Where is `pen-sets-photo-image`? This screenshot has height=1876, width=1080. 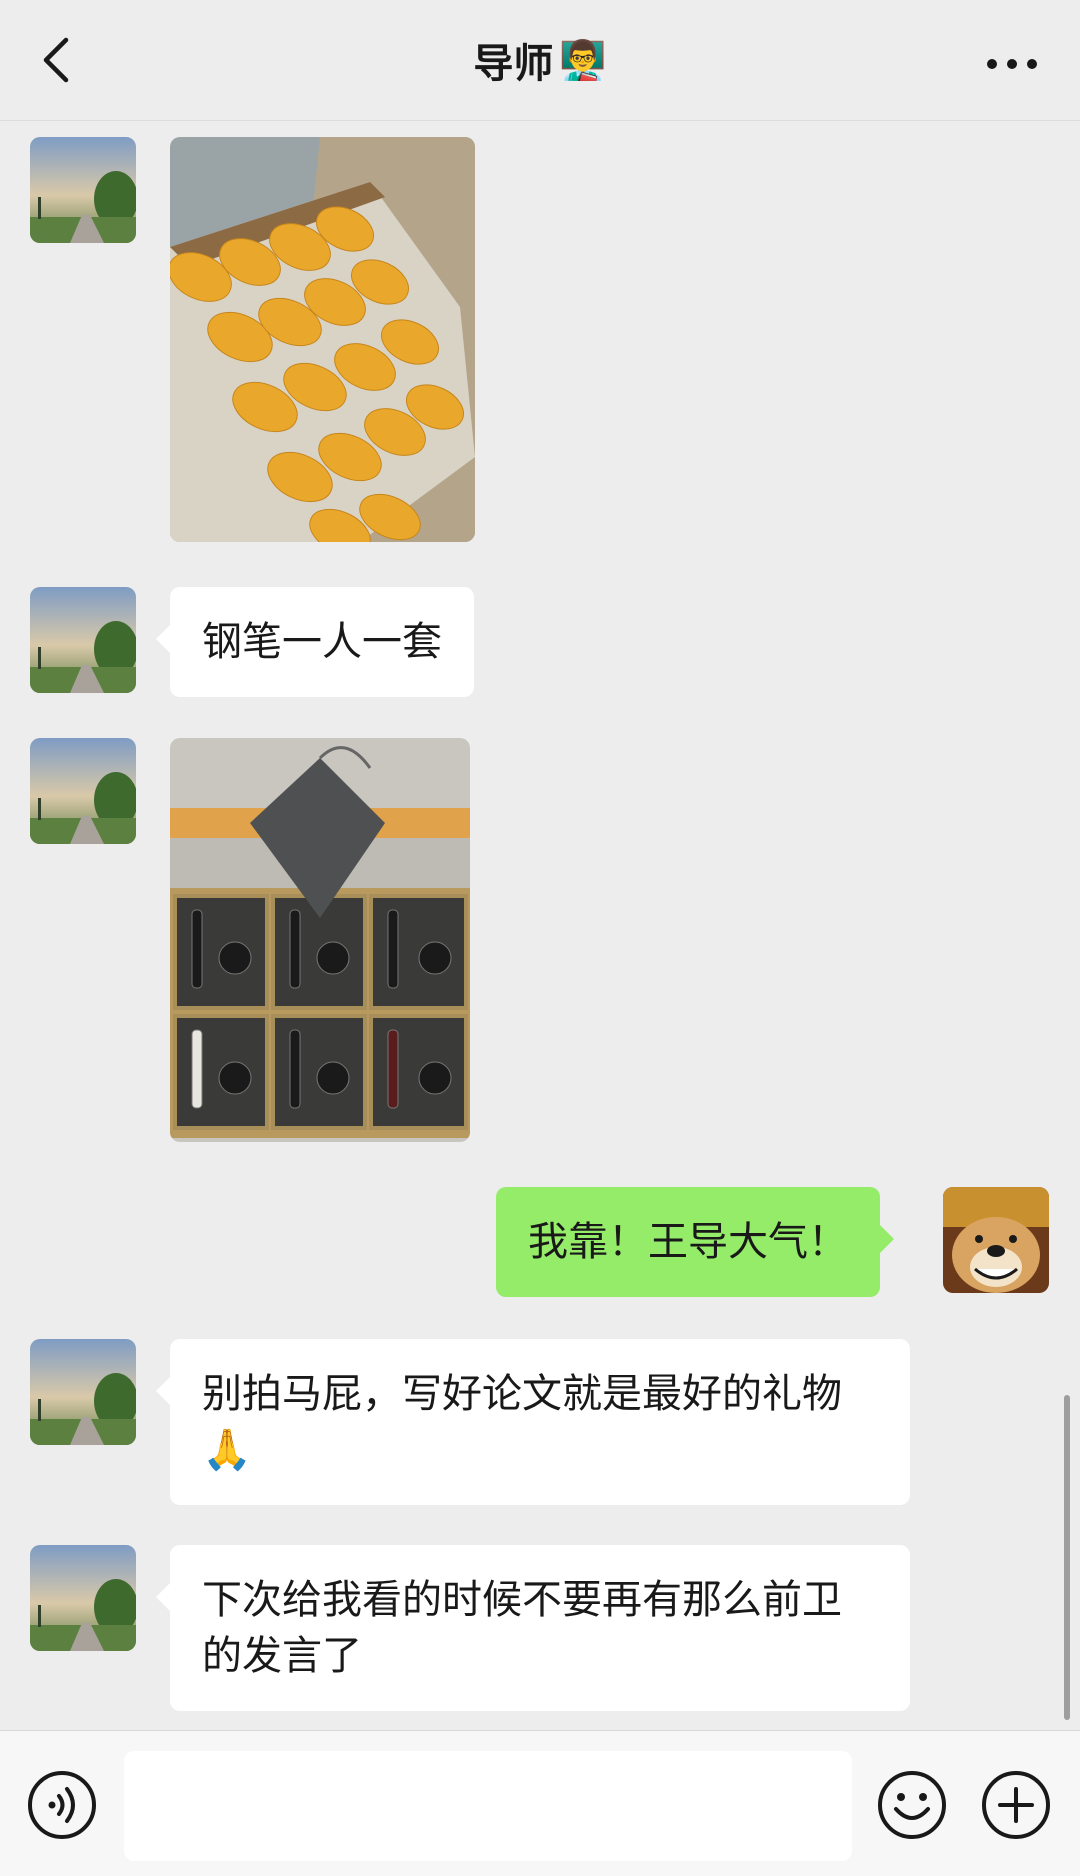 pen-sets-photo-image is located at coordinates (320, 940).